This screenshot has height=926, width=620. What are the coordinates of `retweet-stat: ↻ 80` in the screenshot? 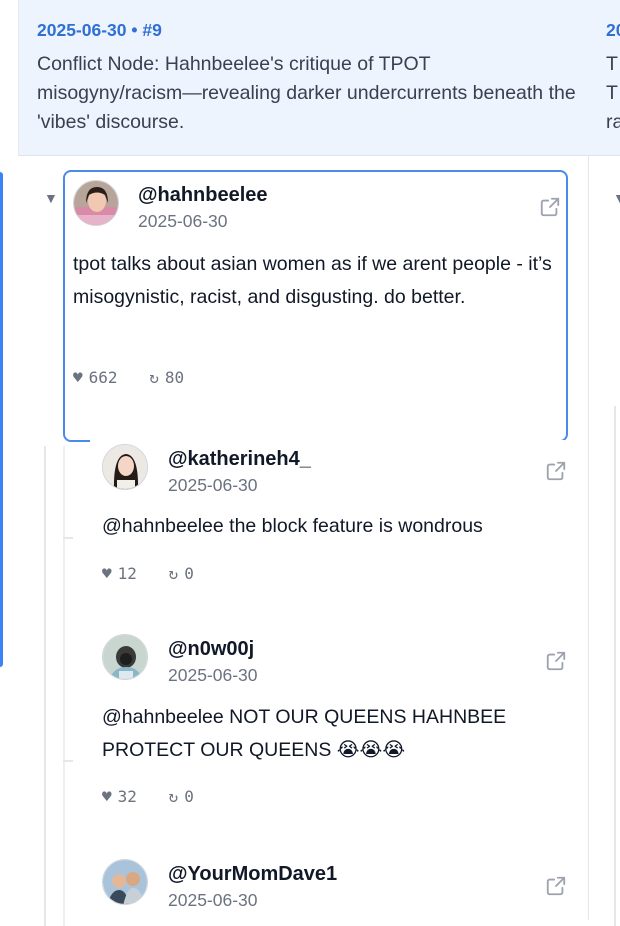 It's located at (166, 377).